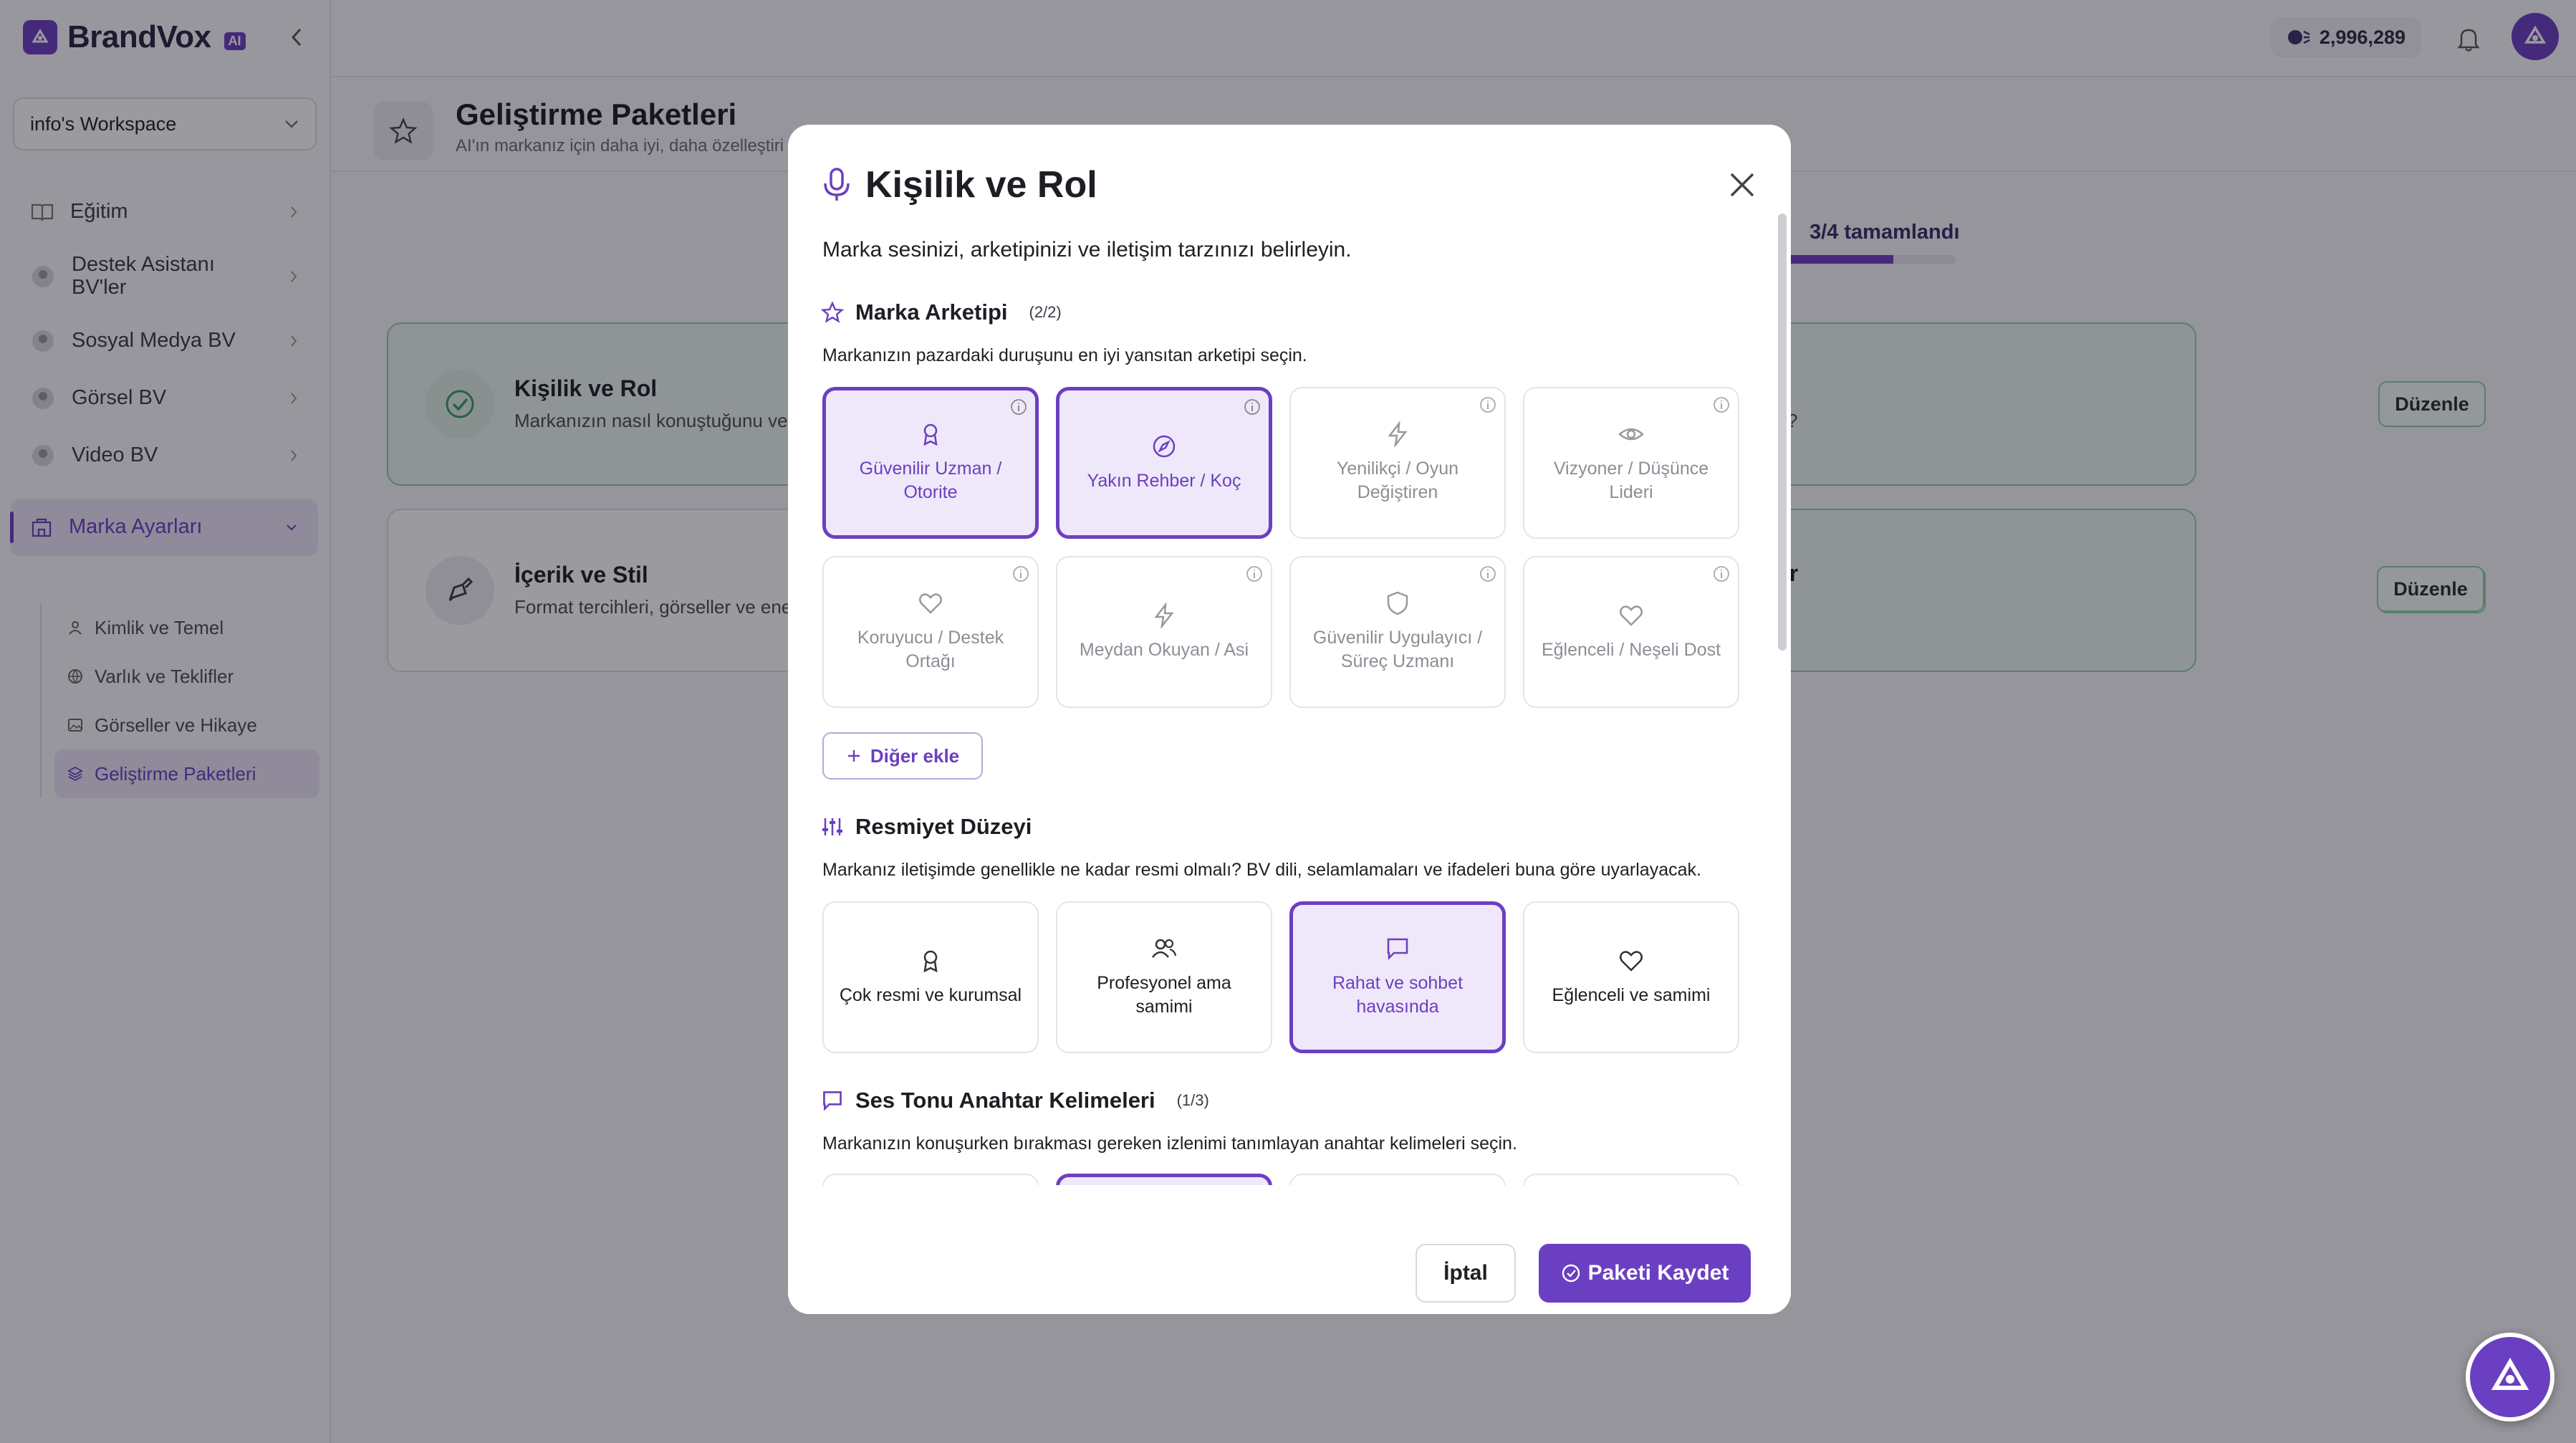  I want to click on archetype-option: Meydan Okuyan / Asi, so click(1164, 632).